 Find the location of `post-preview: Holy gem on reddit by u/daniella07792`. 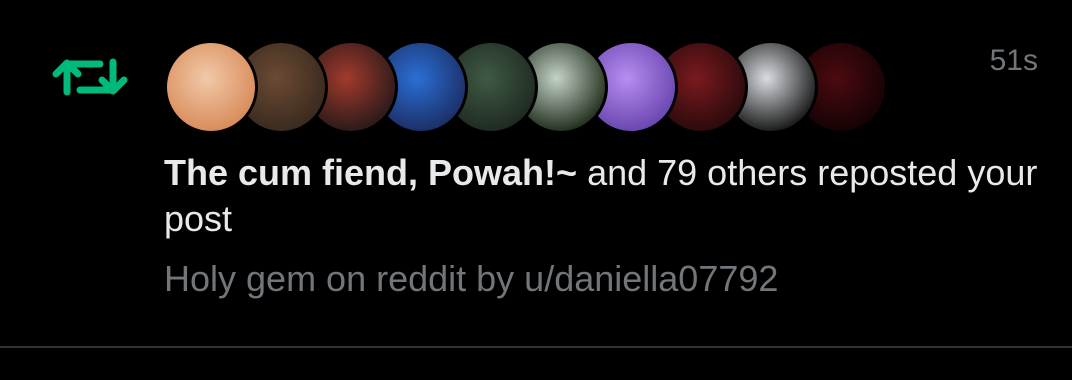

post-preview: Holy gem on reddit by u/daniella07792 is located at coordinates (471, 279).